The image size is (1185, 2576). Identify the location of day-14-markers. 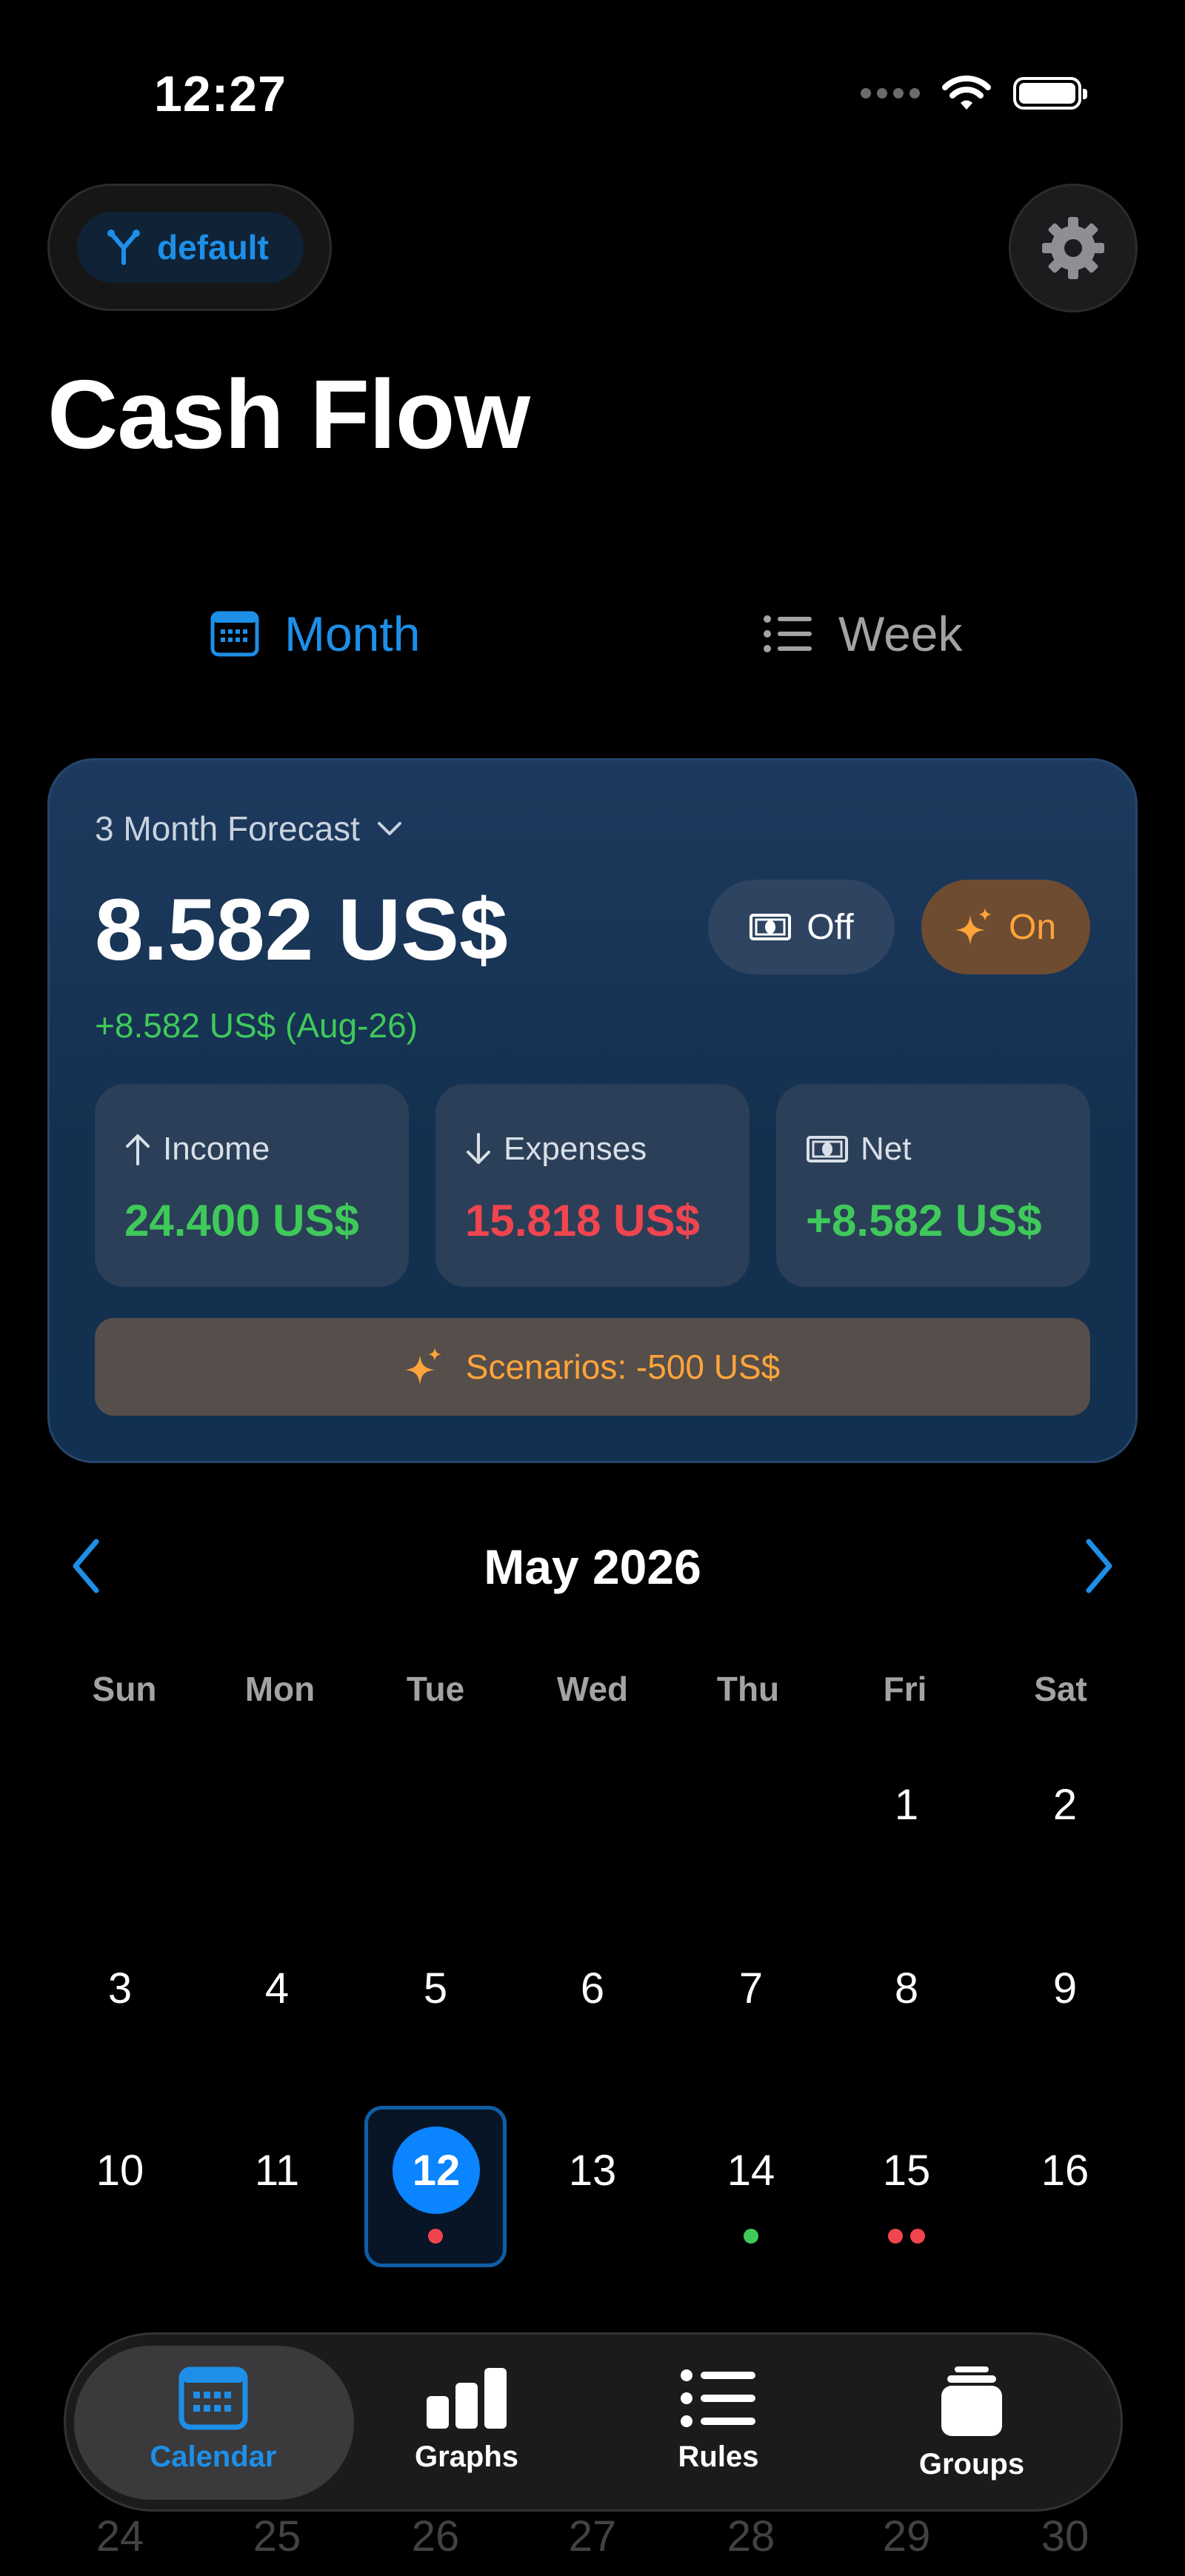
(751, 2236).